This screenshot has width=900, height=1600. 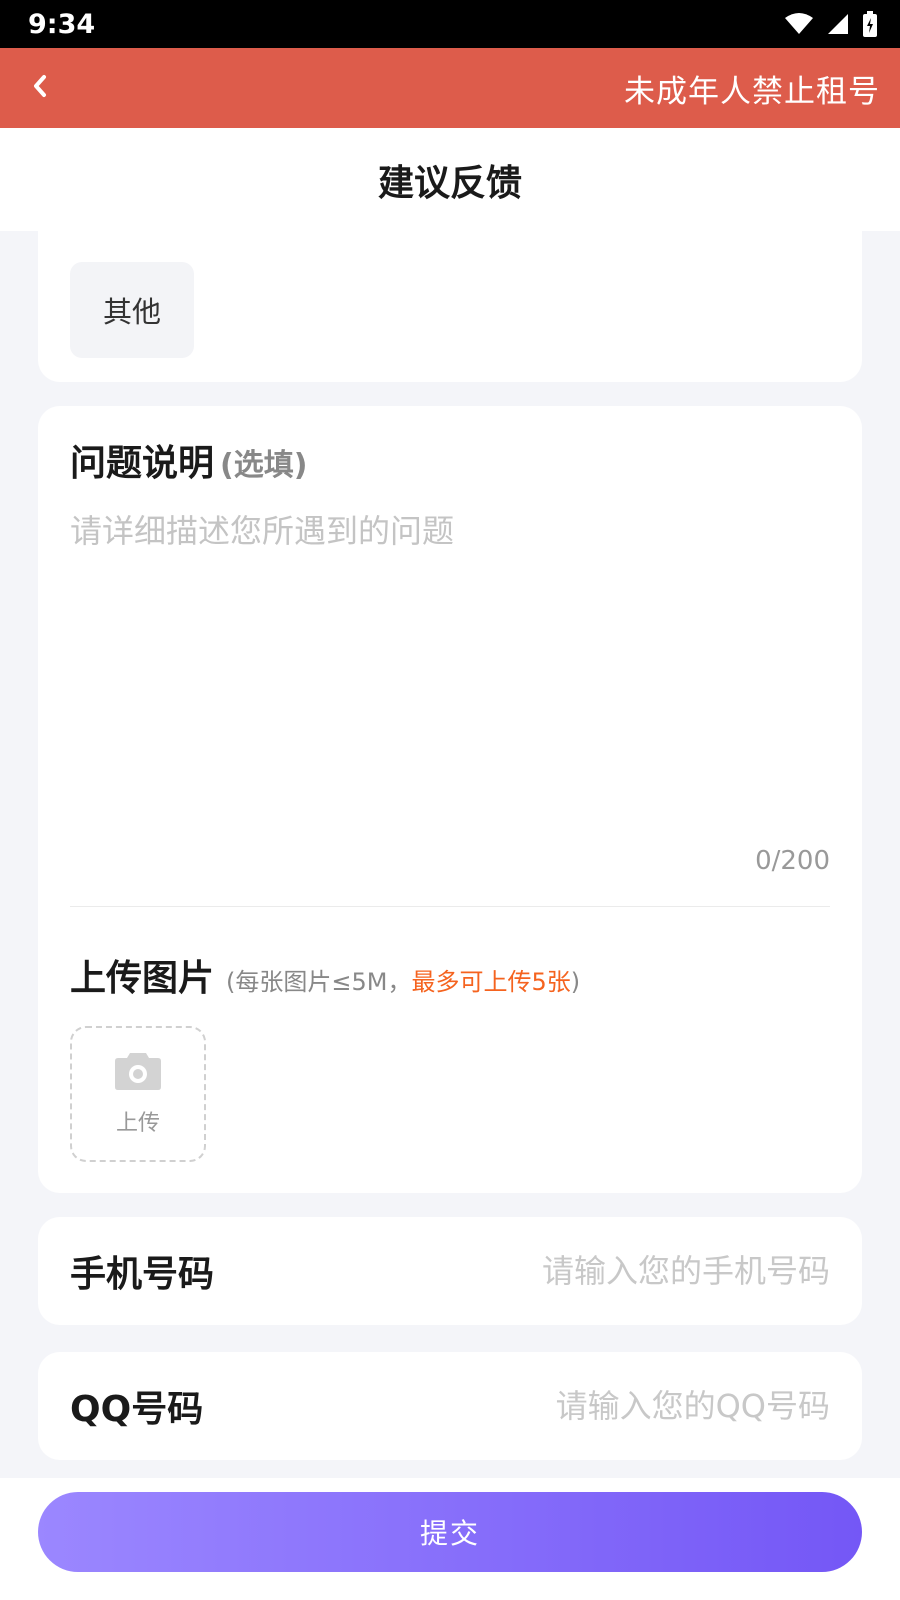 I want to click on category-option-other: 其他, so click(x=132, y=310).